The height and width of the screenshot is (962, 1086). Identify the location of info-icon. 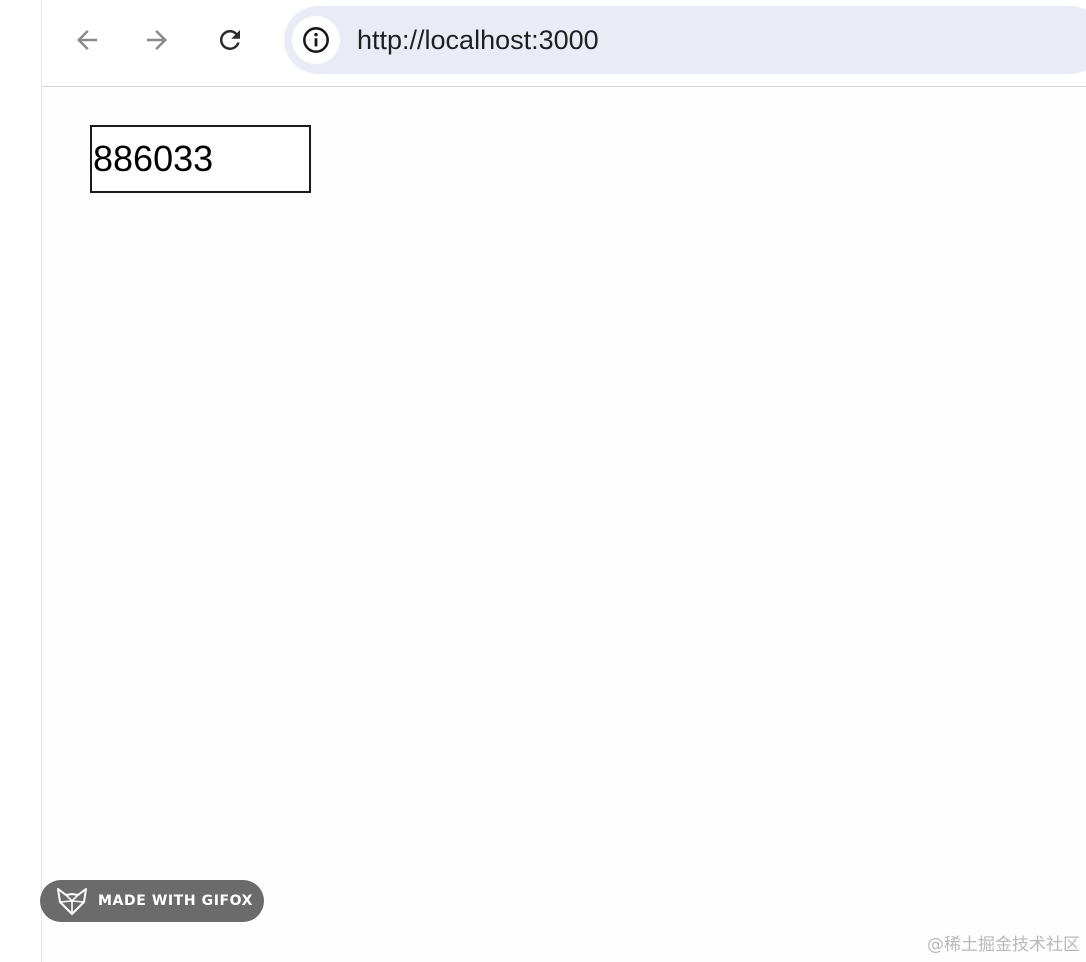
(316, 40).